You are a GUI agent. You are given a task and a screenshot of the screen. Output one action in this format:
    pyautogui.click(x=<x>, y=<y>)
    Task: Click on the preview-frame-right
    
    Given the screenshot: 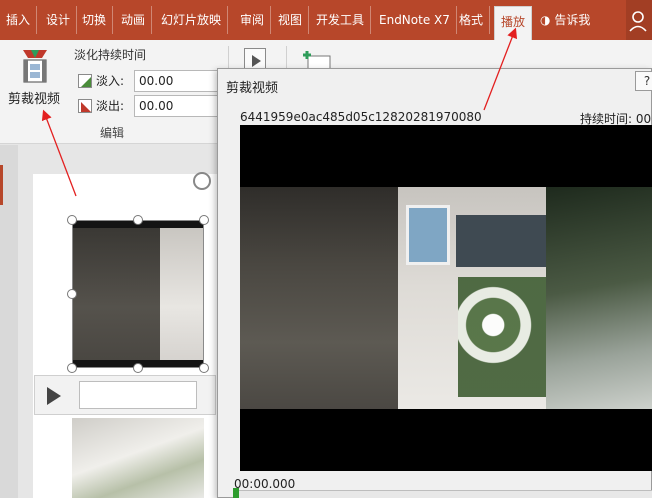 What is the action you would take?
    pyautogui.click(x=599, y=298)
    